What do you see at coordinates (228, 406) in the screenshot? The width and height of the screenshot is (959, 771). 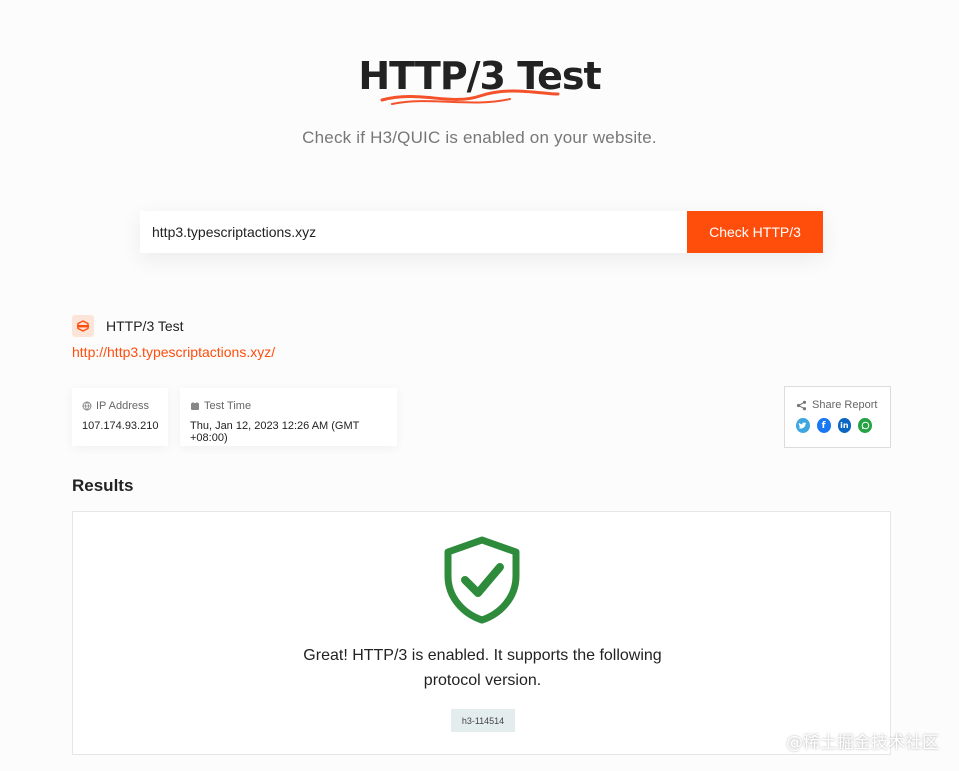 I see `test-time-label: Test Time` at bounding box center [228, 406].